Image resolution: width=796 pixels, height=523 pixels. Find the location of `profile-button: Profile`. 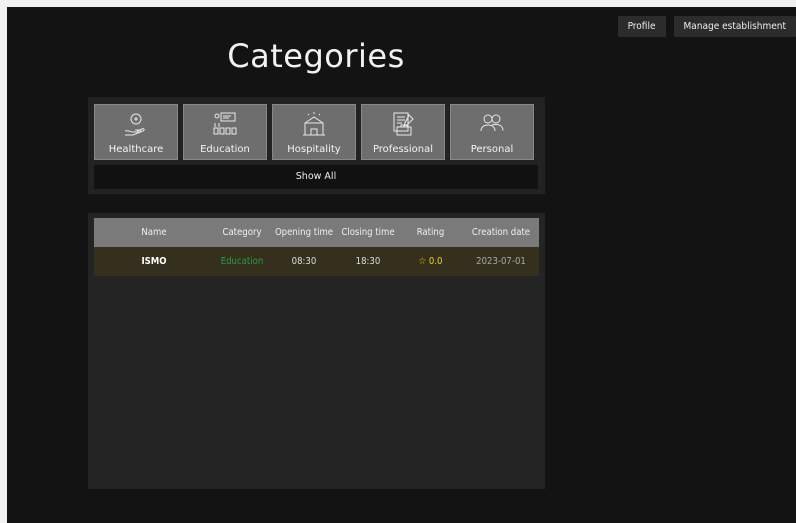

profile-button: Profile is located at coordinates (641, 26).